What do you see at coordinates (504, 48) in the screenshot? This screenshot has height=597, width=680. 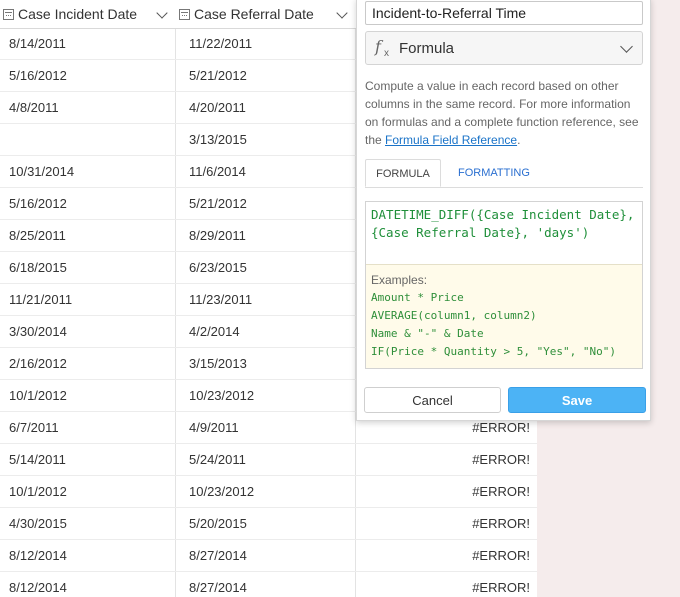 I see `field-type-select: fx Formula` at bounding box center [504, 48].